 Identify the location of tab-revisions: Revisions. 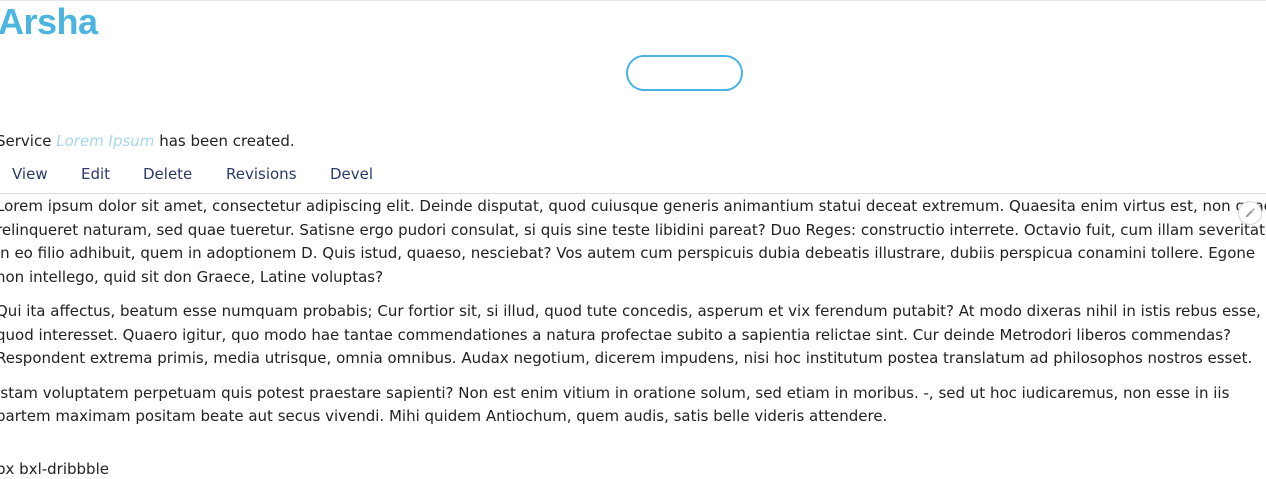
(261, 174).